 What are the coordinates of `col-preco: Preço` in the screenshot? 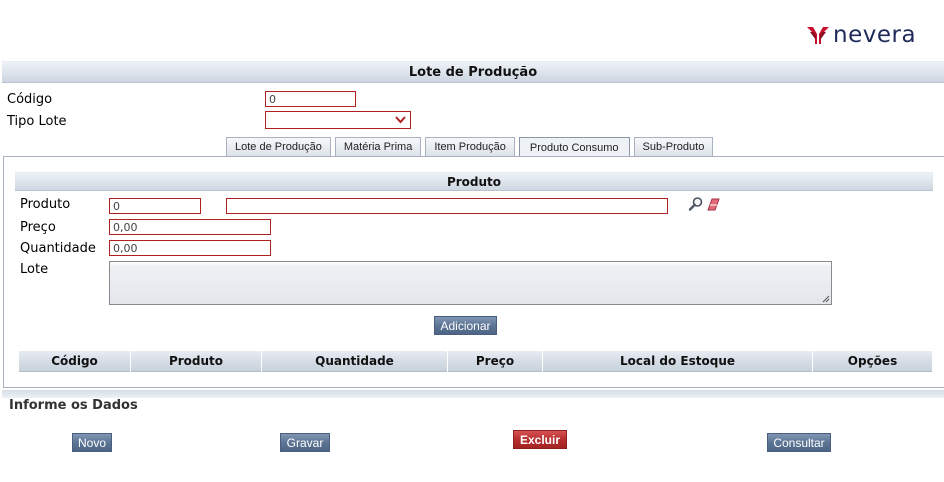 It's located at (495, 361).